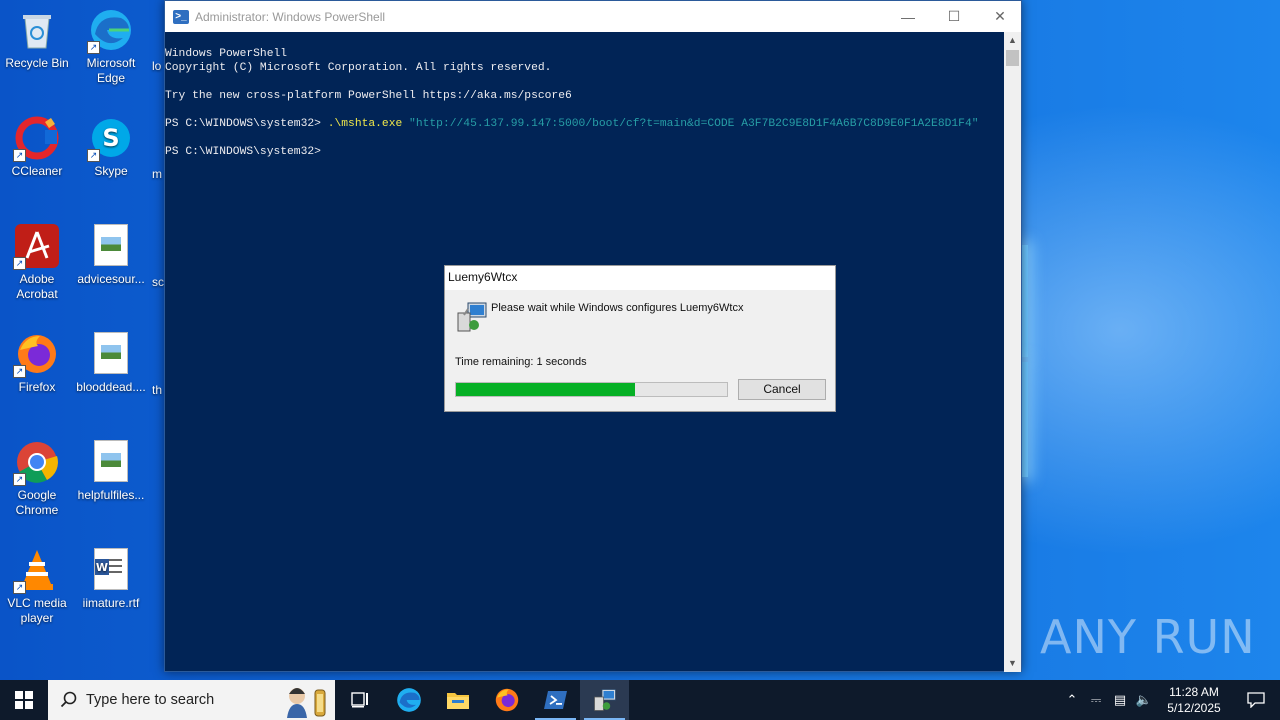 This screenshot has width=1280, height=720. What do you see at coordinates (157, 174) in the screenshot?
I see `desktop-icon-label: m` at bounding box center [157, 174].